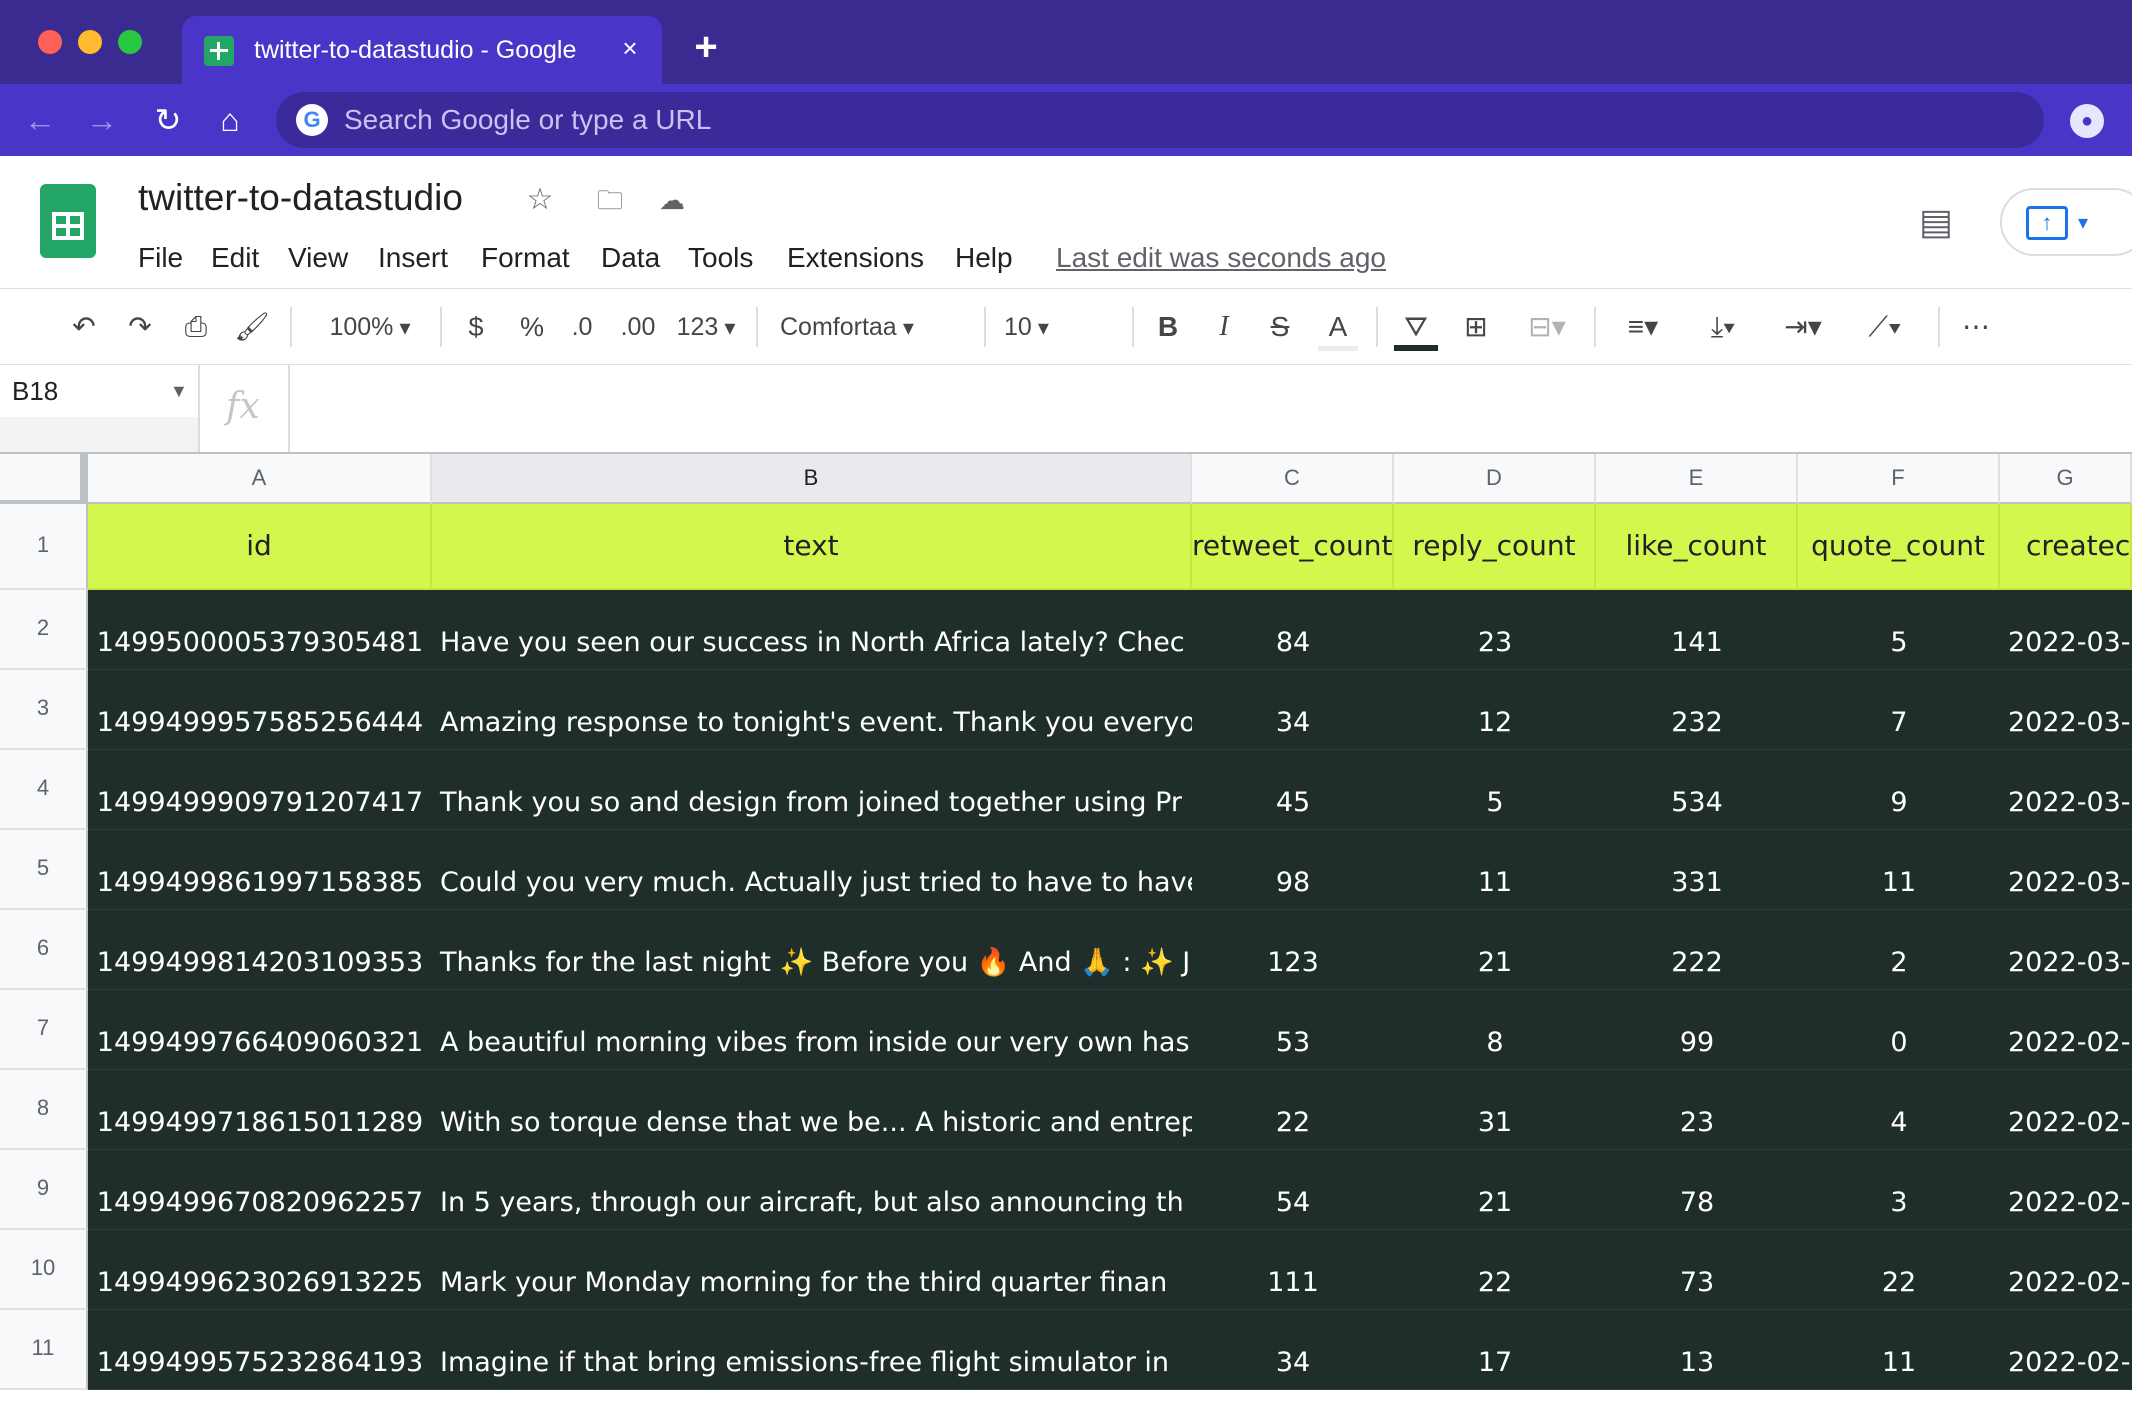  Describe the element at coordinates (1224, 327) in the screenshot. I see `italic-button: I` at that location.